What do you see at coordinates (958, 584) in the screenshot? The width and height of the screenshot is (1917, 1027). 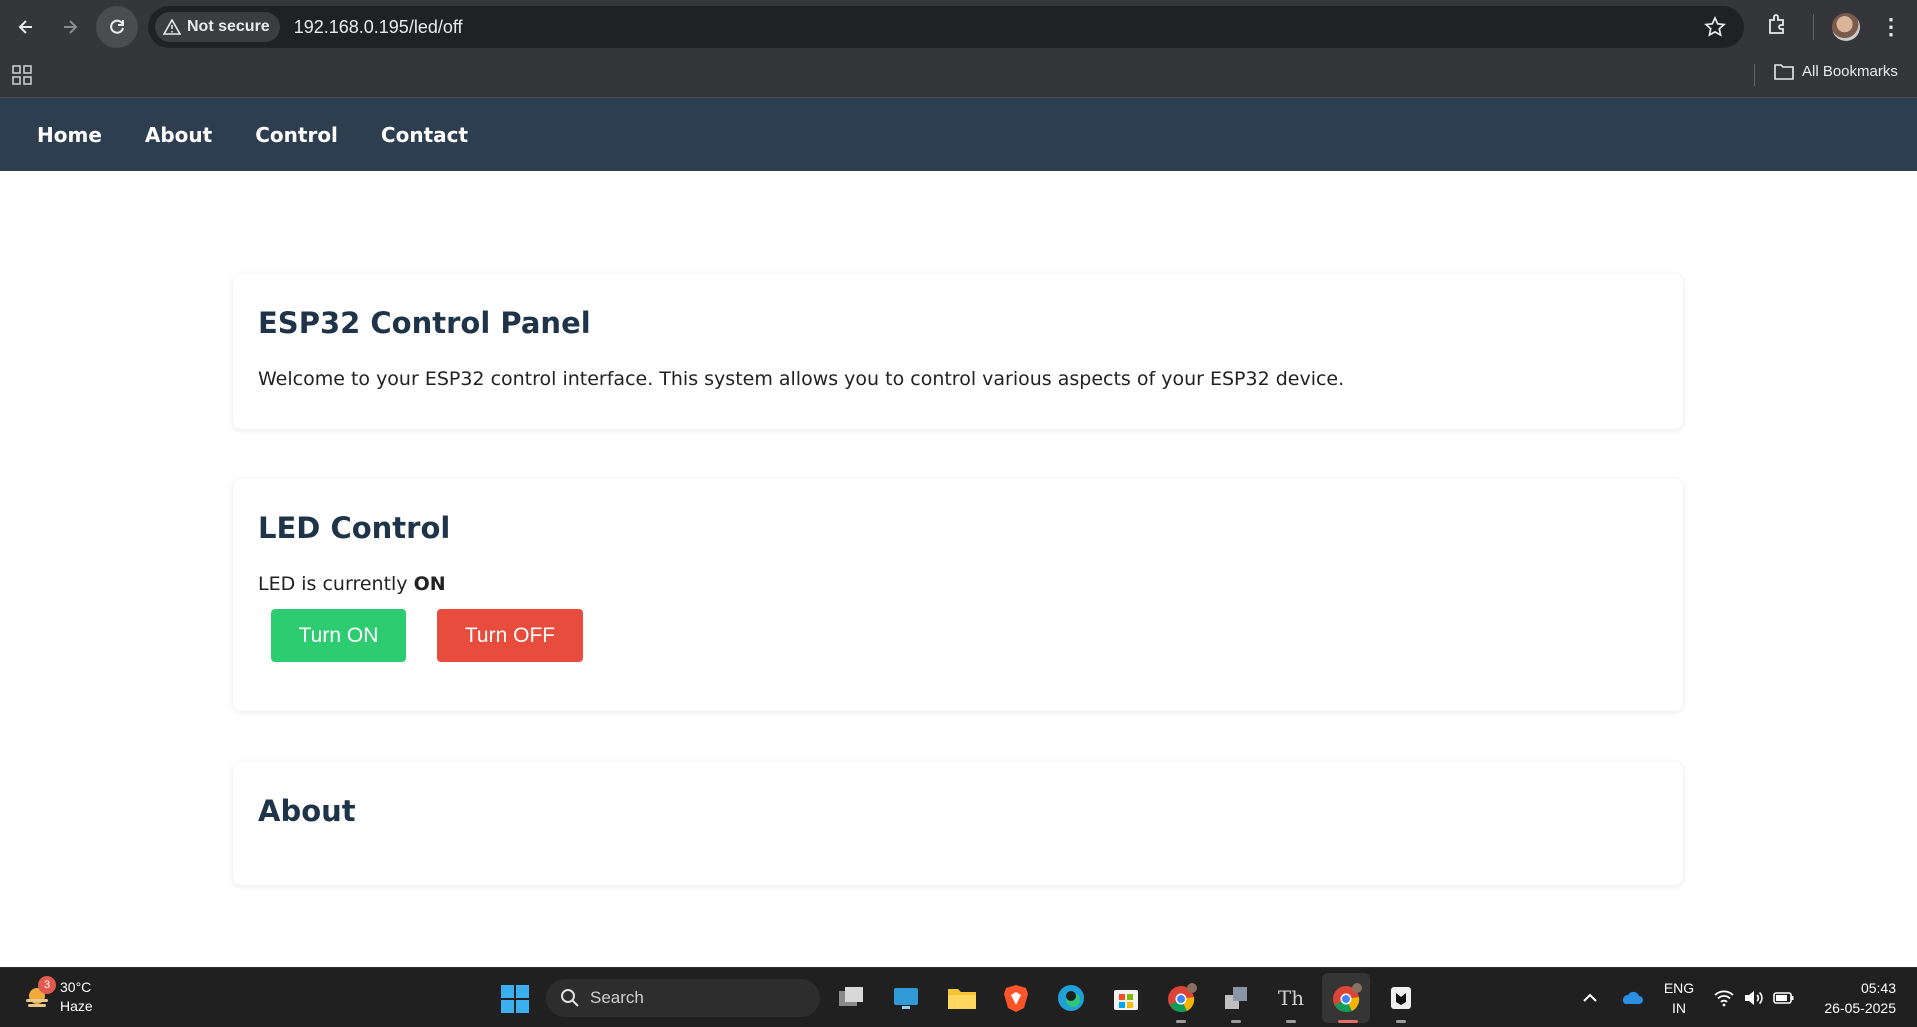 I see `led-status-text: LED is currently ON` at bounding box center [958, 584].